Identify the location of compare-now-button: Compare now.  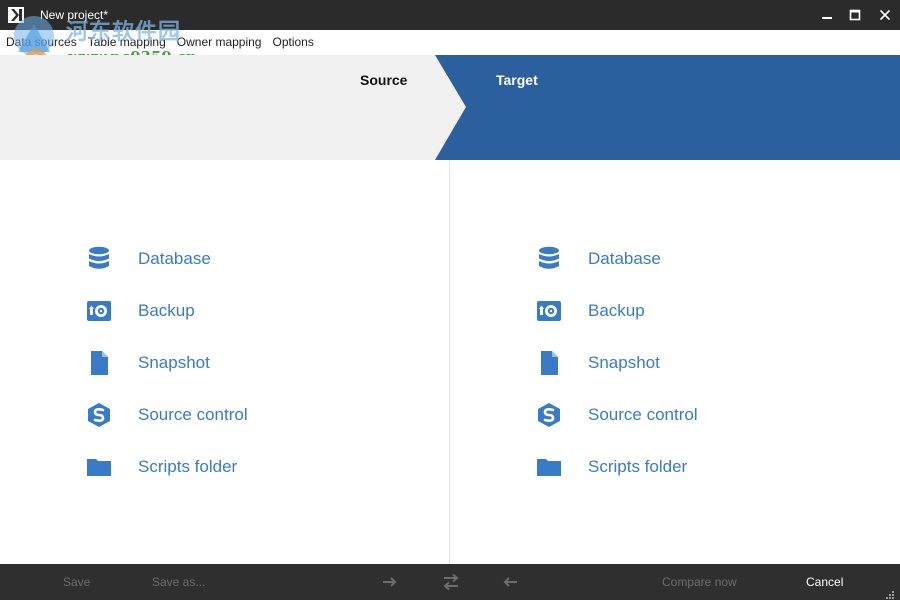
(699, 582).